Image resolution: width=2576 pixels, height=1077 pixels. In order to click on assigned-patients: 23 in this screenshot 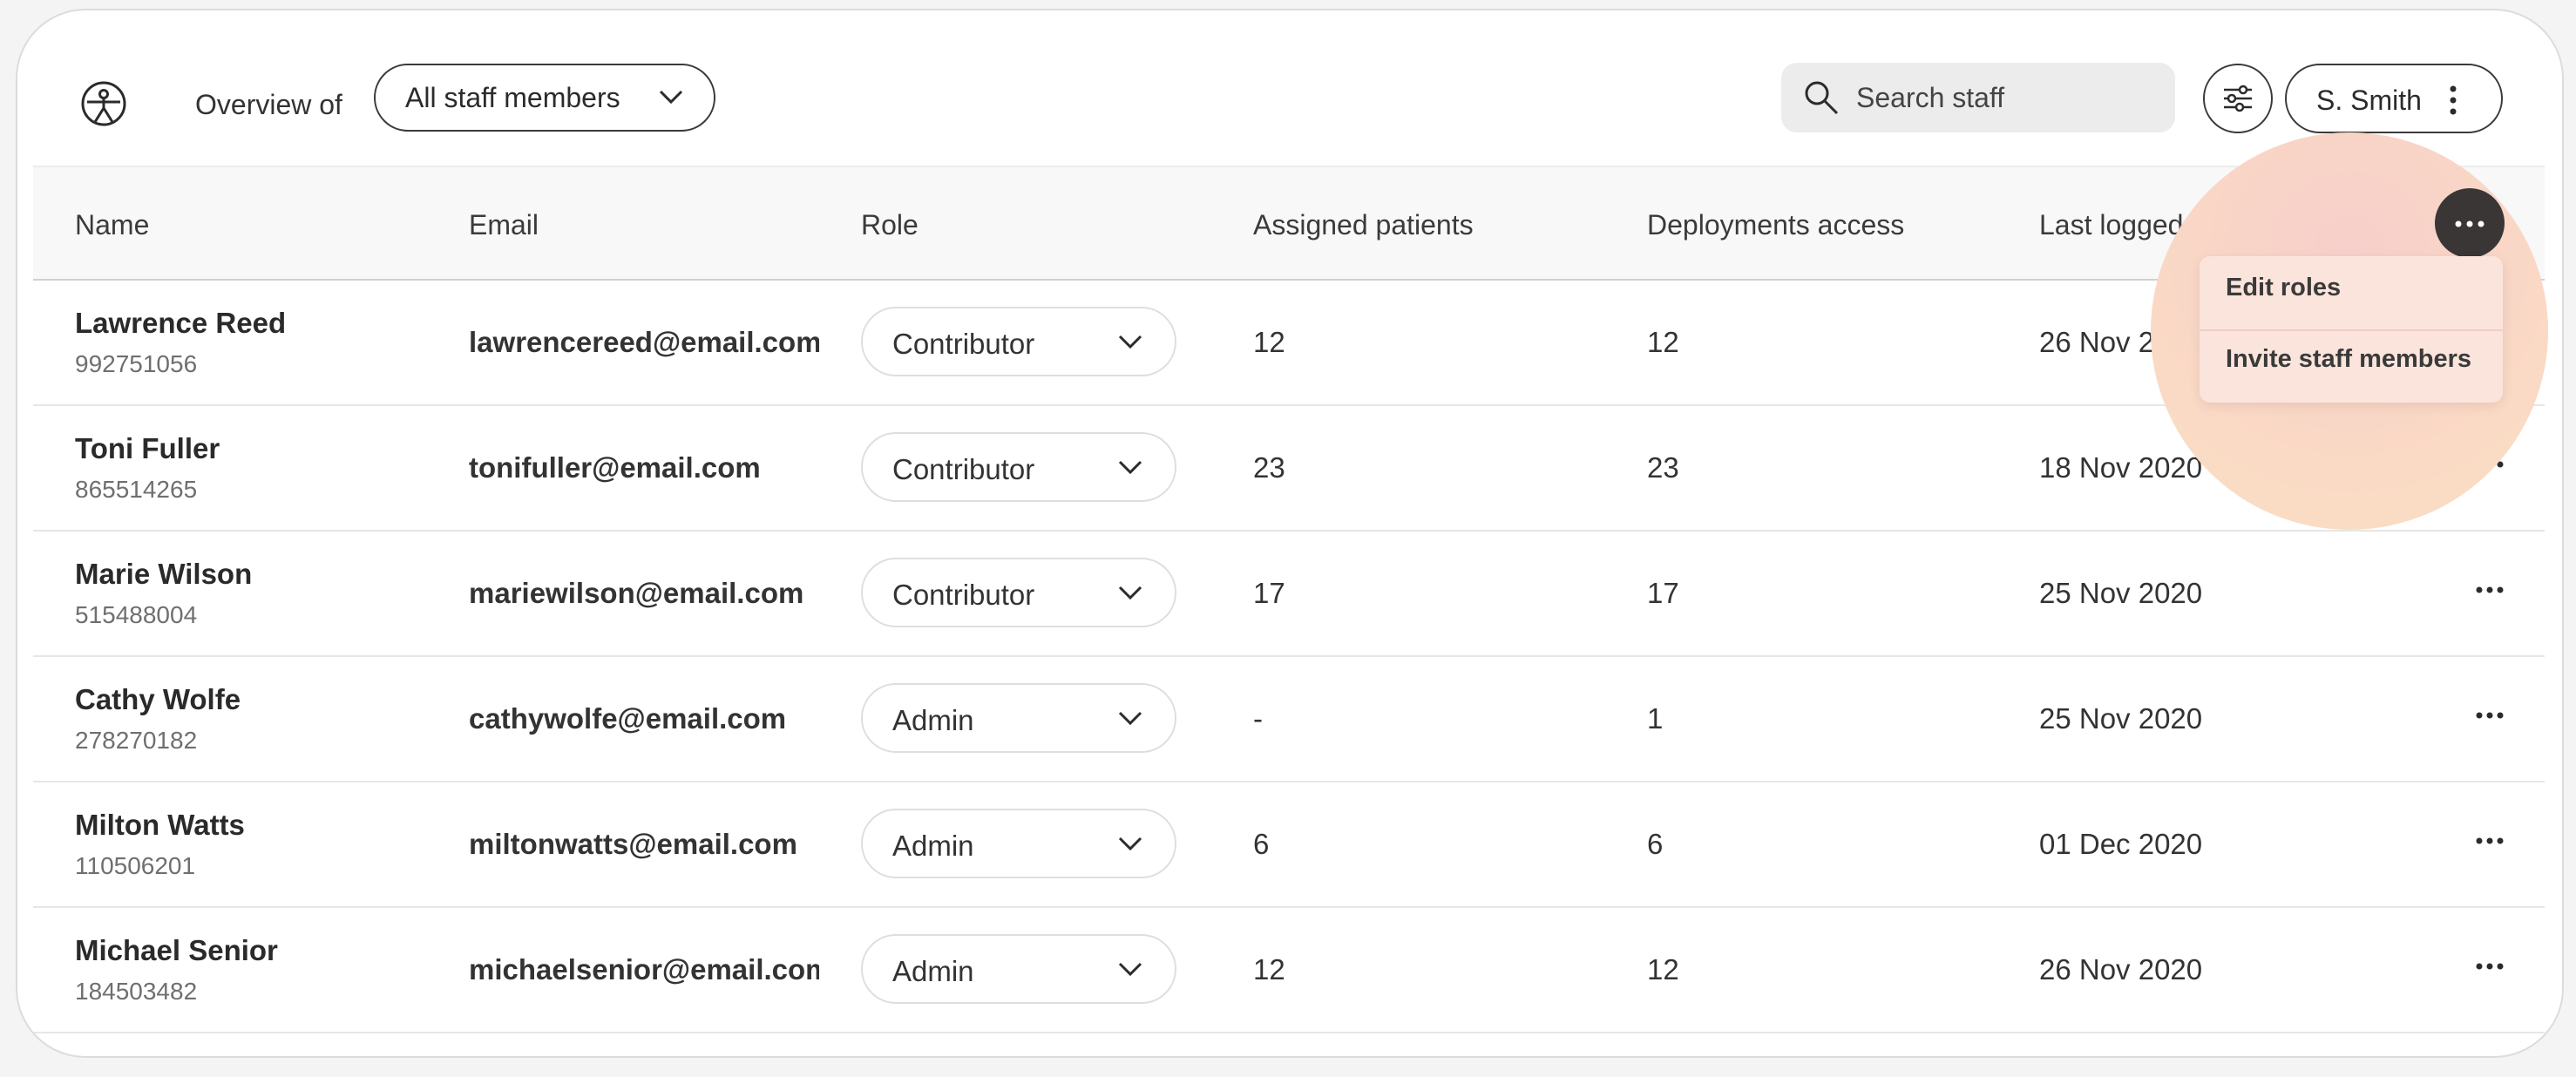, I will do `click(1269, 467)`.